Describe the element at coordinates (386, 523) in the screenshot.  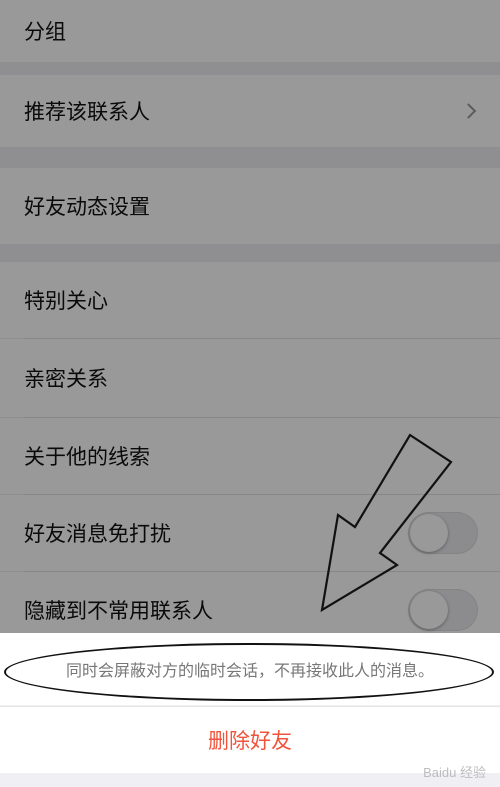
I see `annotation-arrow-icon` at that location.